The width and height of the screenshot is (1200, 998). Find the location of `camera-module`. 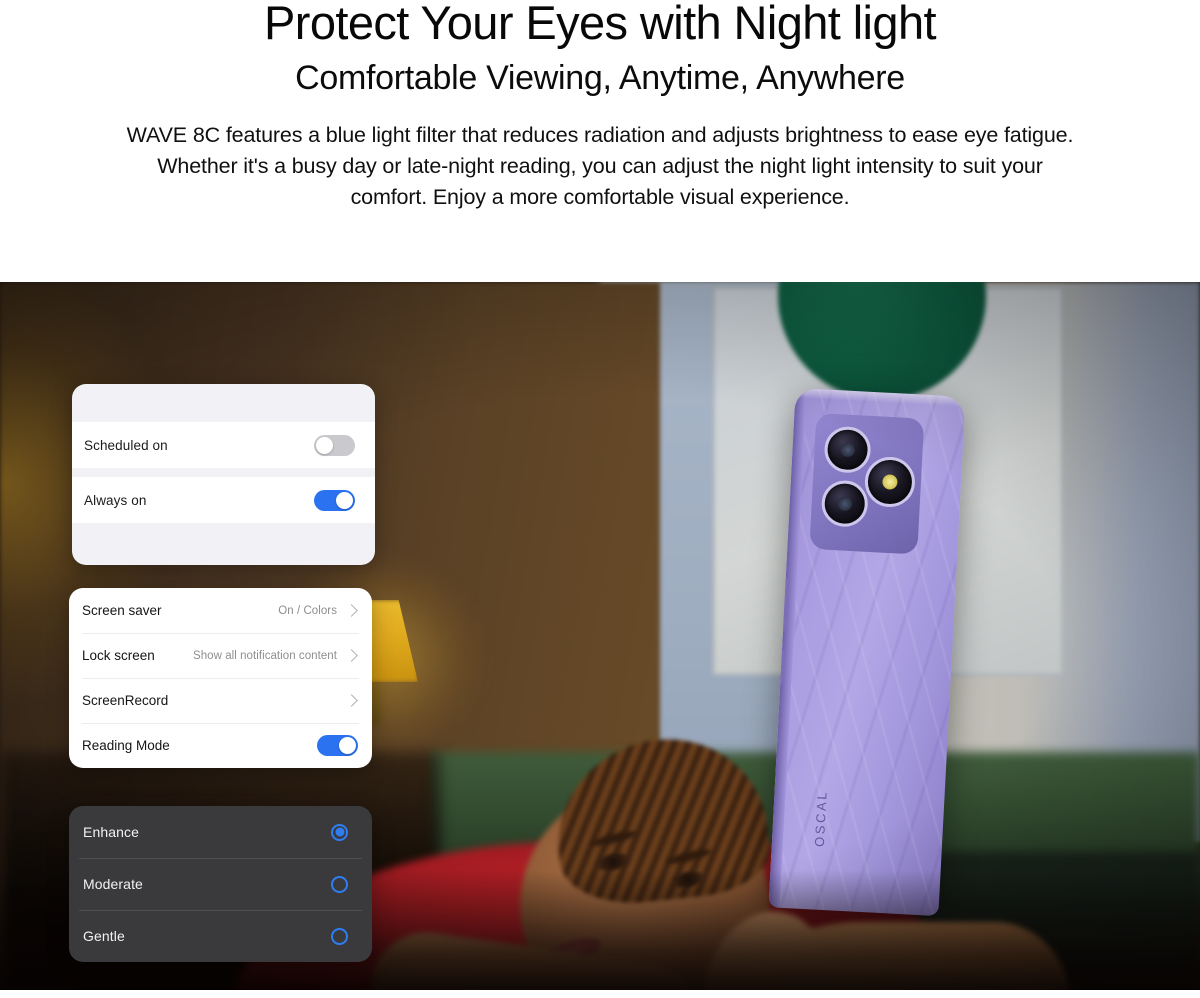

camera-module is located at coordinates (867, 484).